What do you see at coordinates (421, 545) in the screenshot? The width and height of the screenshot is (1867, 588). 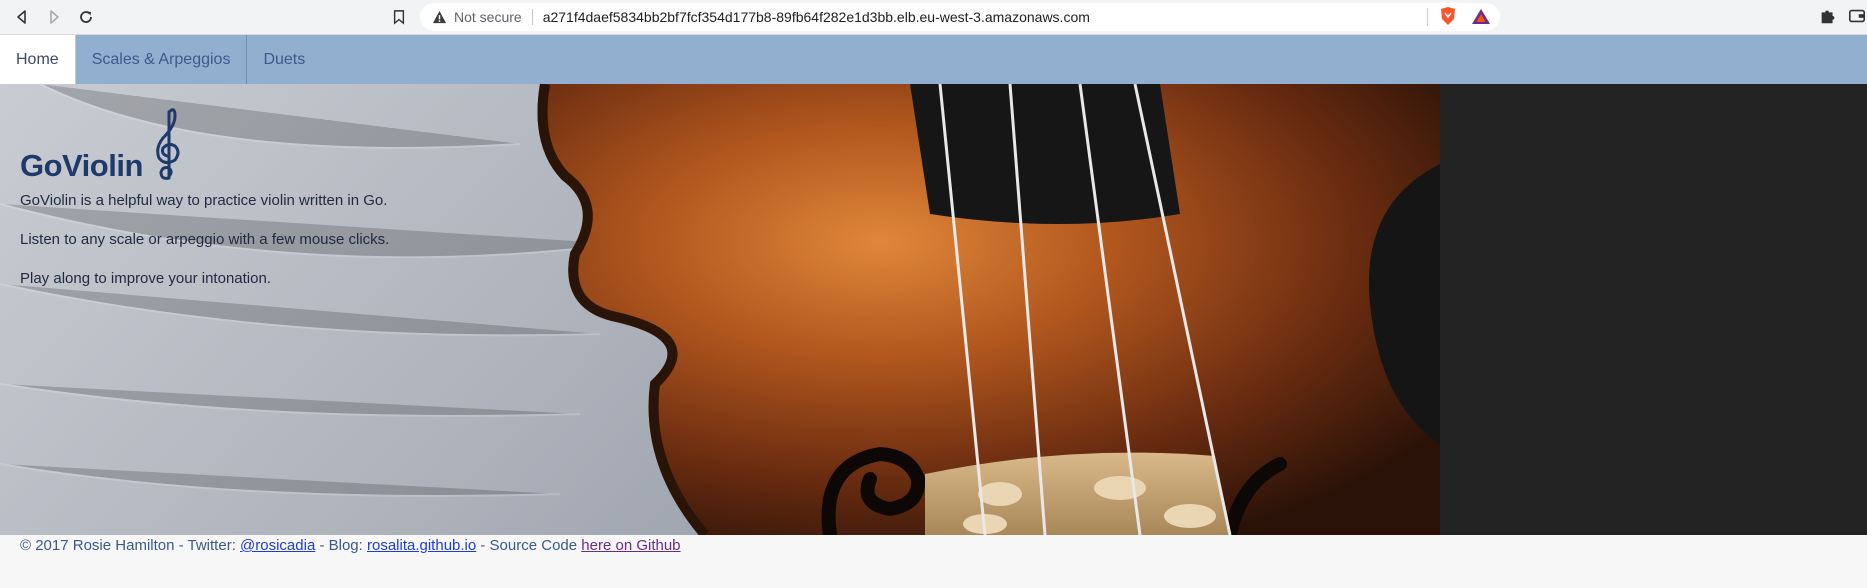 I see `blog-link: rosalita.github.io` at bounding box center [421, 545].